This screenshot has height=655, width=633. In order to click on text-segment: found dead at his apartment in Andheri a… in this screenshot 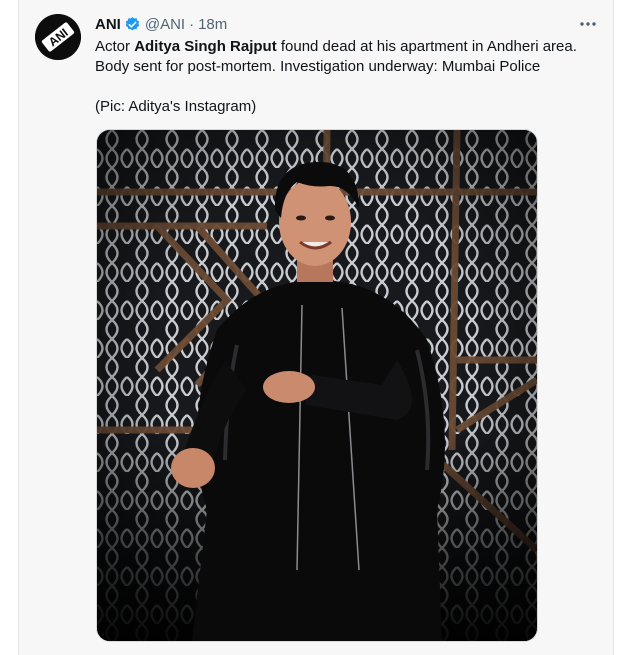, I will do `click(426, 46)`.